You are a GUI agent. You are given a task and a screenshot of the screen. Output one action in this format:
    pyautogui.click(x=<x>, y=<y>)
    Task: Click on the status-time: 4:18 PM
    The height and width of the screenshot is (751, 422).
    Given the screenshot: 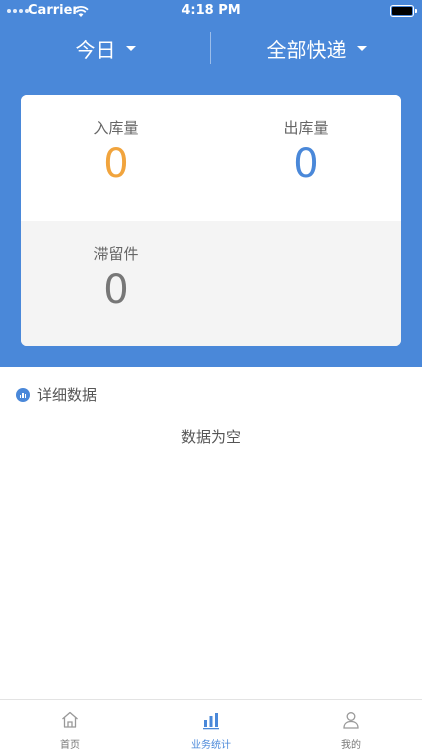 What is the action you would take?
    pyautogui.click(x=211, y=10)
    